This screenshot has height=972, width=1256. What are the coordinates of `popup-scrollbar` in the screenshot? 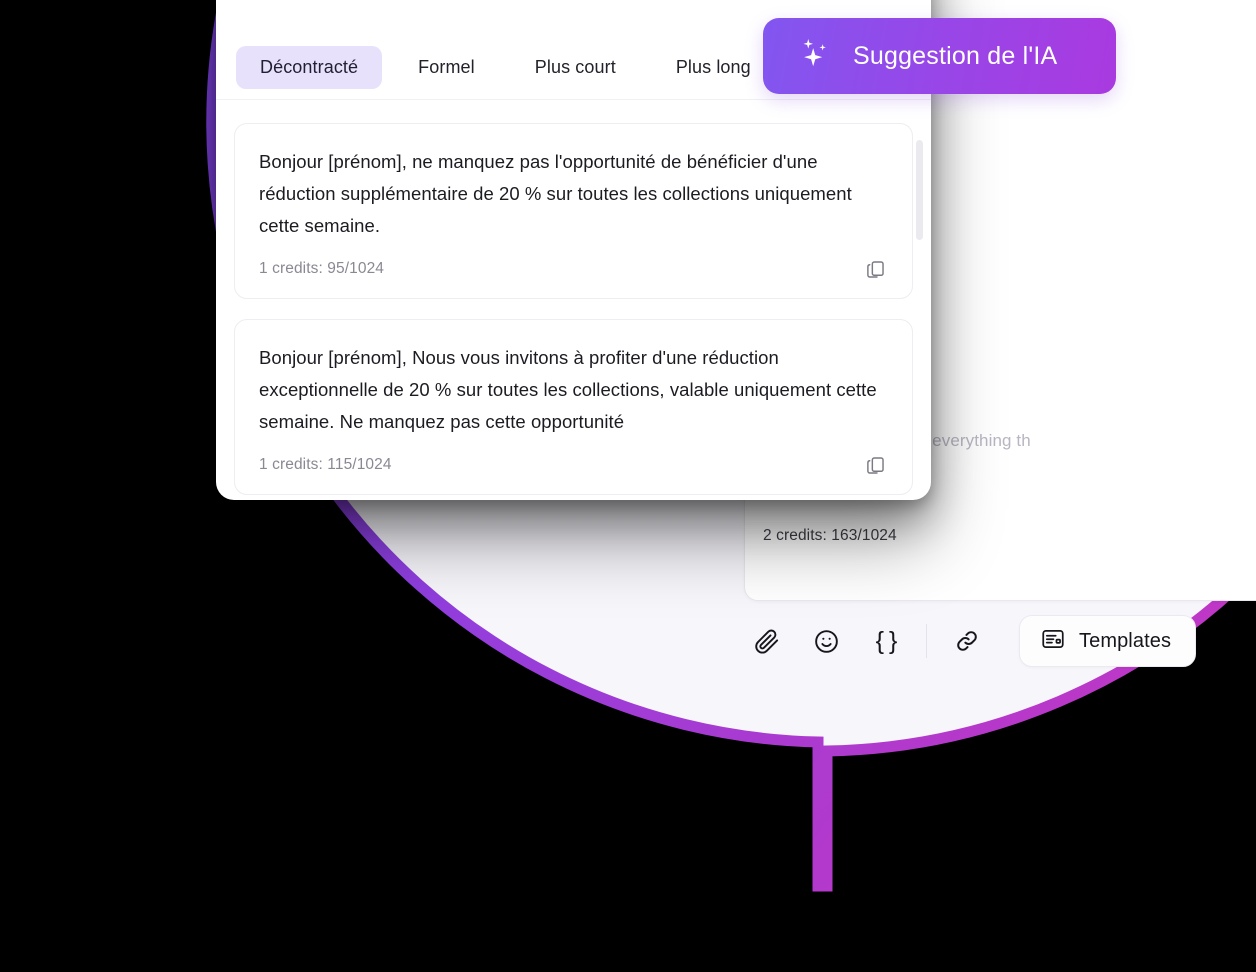 It's located at (919, 320).